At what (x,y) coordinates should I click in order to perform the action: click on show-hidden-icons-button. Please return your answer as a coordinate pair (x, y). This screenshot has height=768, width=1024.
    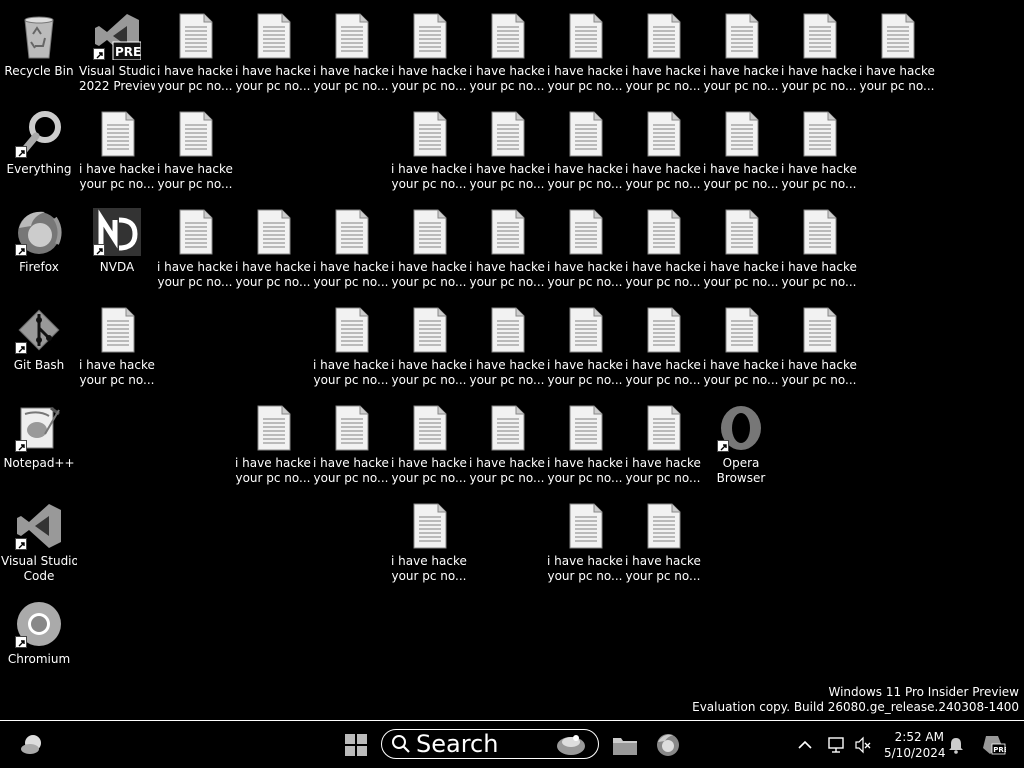
    Looking at the image, I should click on (805, 744).